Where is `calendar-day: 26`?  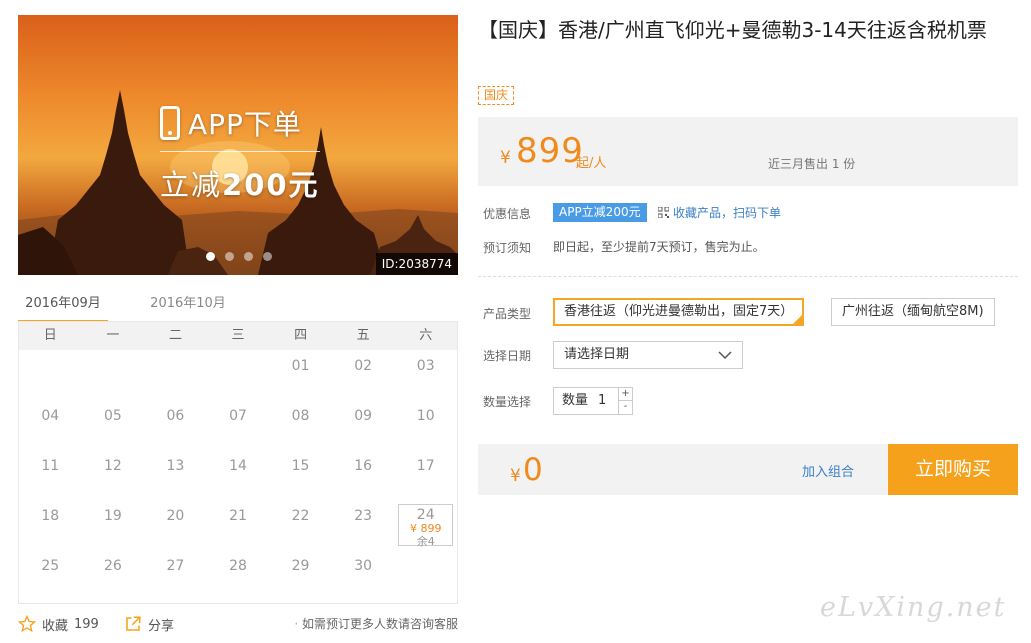
calendar-day: 26 is located at coordinates (112, 566).